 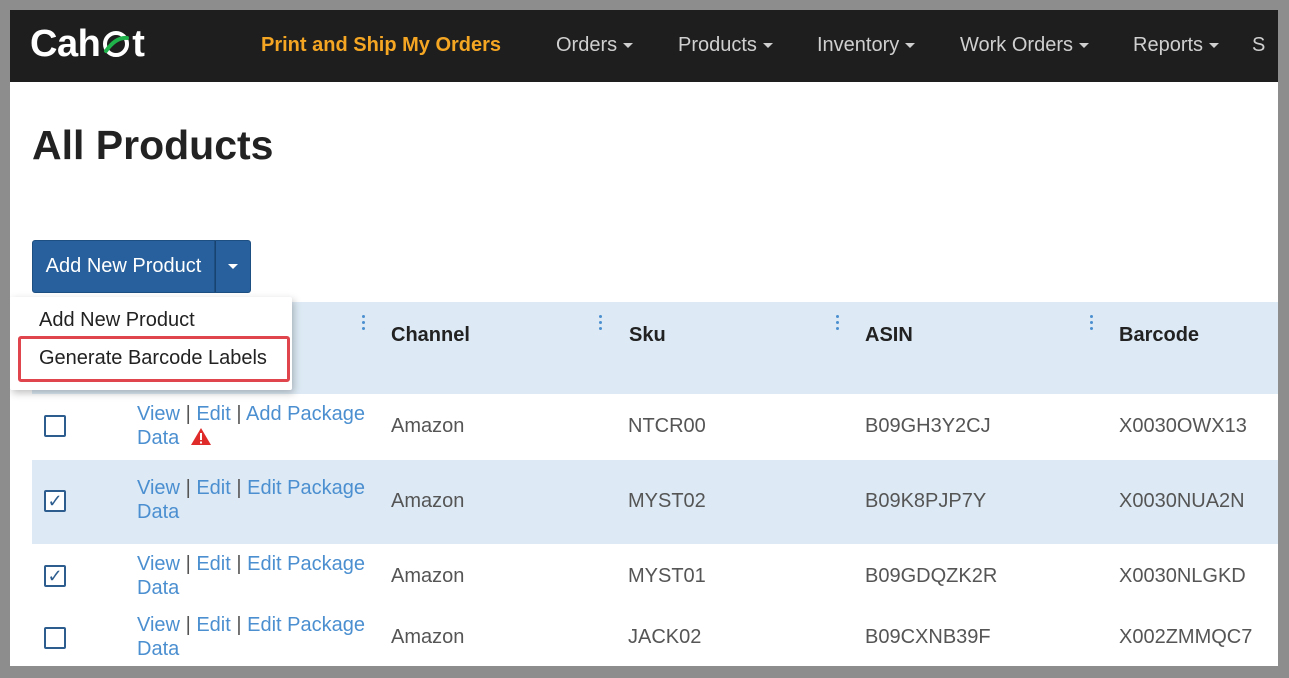 What do you see at coordinates (931, 576) in the screenshot?
I see `cell-asin: B09GDQZK2R` at bounding box center [931, 576].